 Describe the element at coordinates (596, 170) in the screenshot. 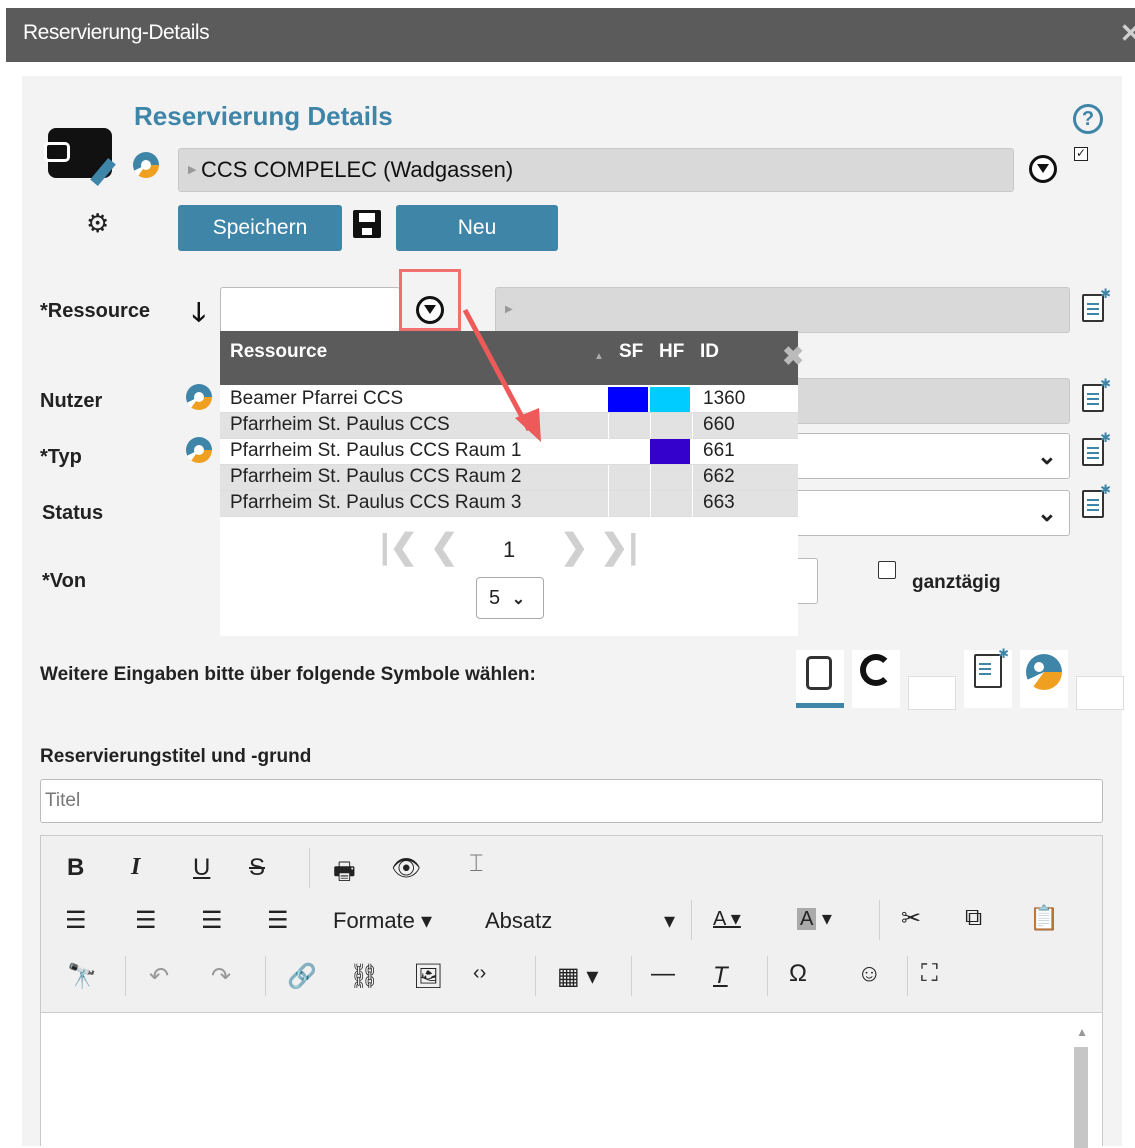

I see `organization-field: ▶ CCS COMPELEC (Wadgassen)` at that location.